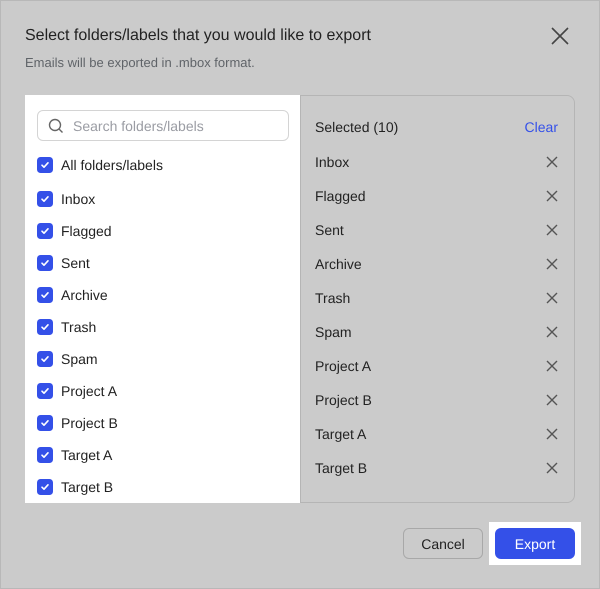 The image size is (600, 589). What do you see at coordinates (140, 62) in the screenshot?
I see `dialog-subtitle: Emails will be exported in .mbox format.` at bounding box center [140, 62].